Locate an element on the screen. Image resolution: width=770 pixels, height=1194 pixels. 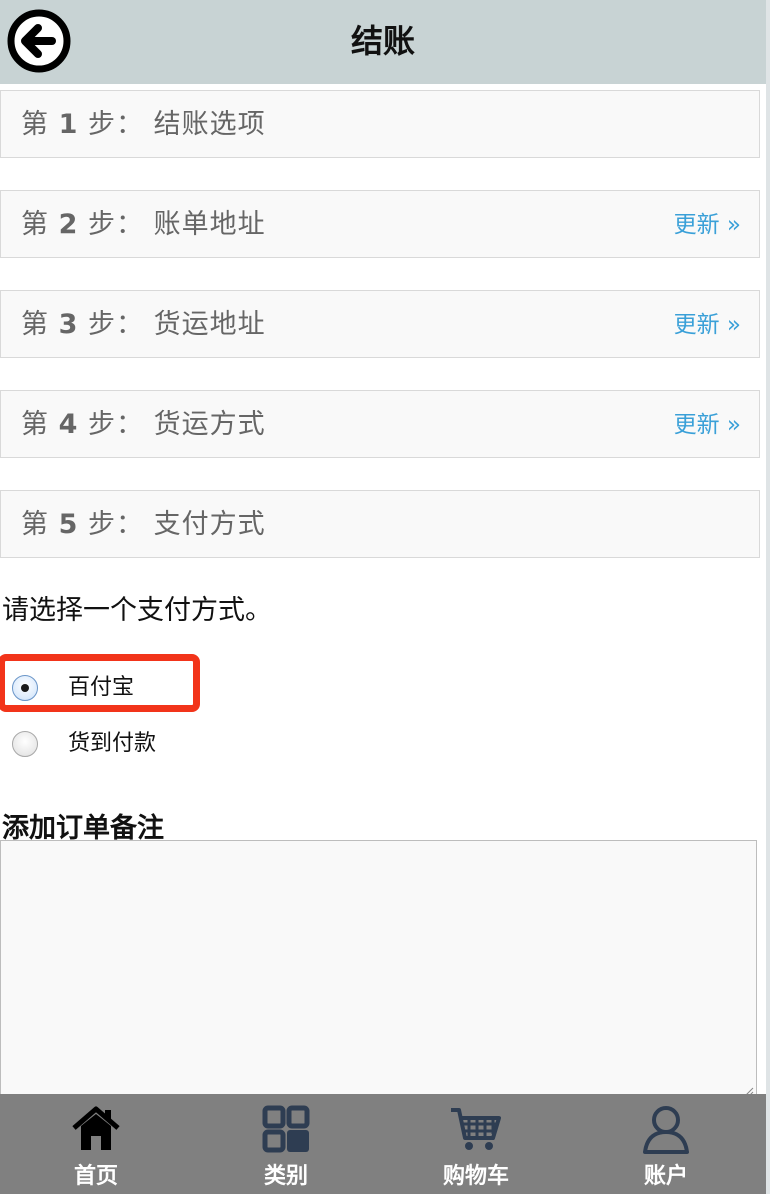
tab-account: 账户 is located at coordinates (666, 1144).